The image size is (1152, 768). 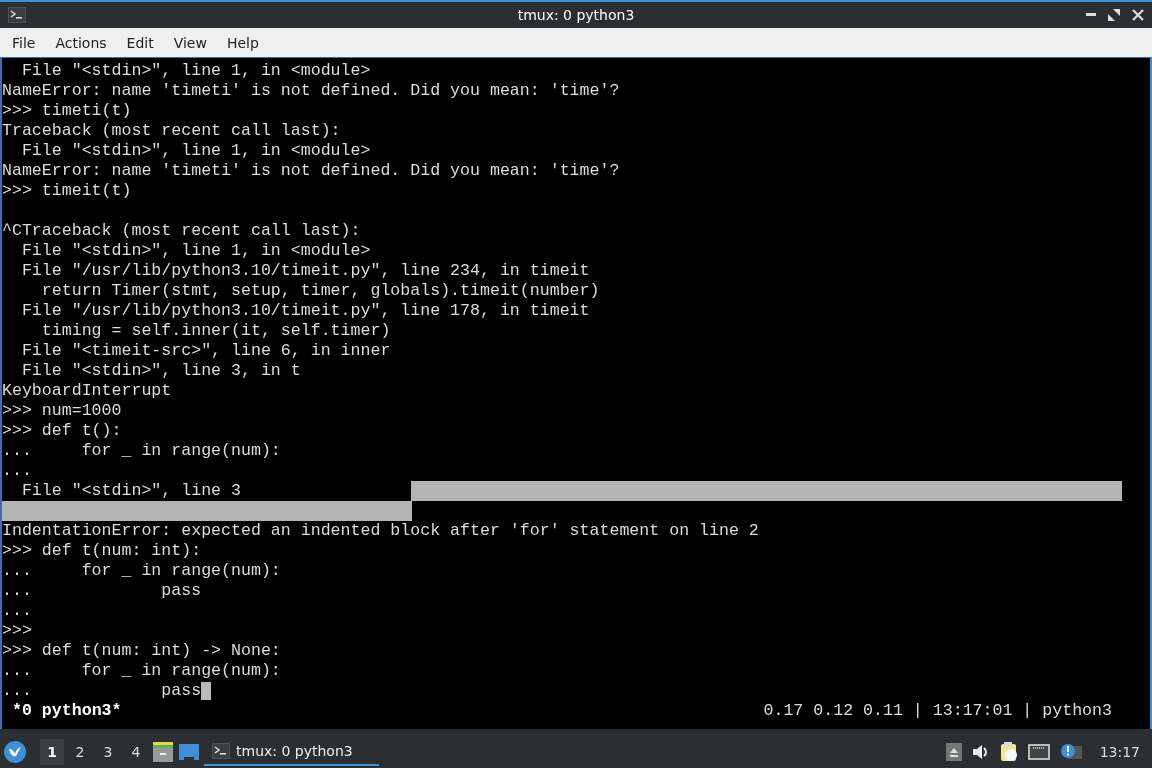 I want to click on tmux-status: 0.17 0.12 0.11 | 13:17:01 | python3, so click(x=938, y=711).